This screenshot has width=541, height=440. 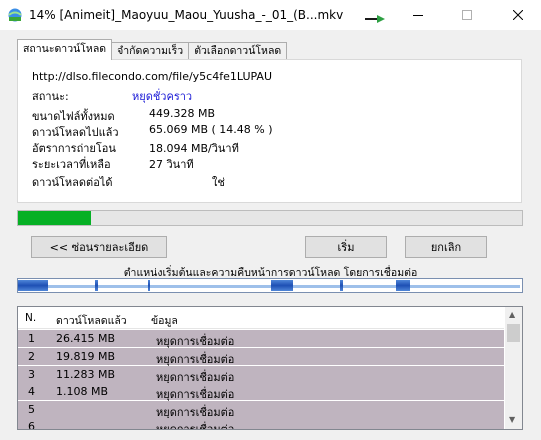 What do you see at coordinates (86, 338) in the screenshot?
I see `row-downloaded: 26.415 MB` at bounding box center [86, 338].